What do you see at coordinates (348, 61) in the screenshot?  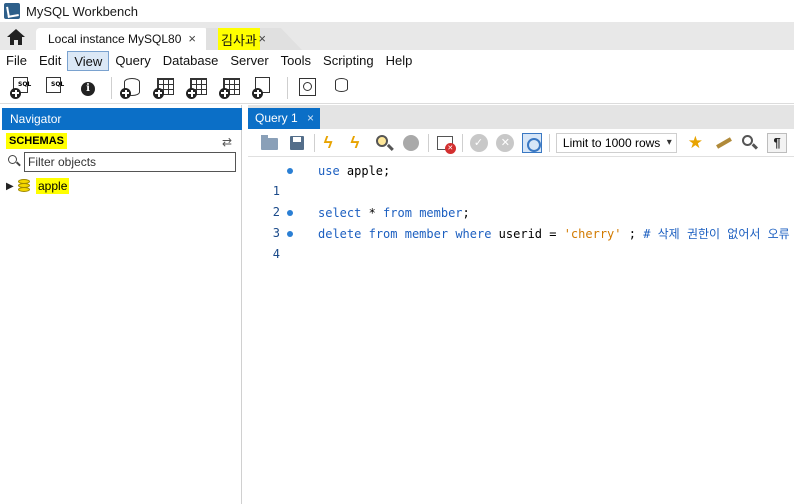 I see `menu-scripting: Scripting` at bounding box center [348, 61].